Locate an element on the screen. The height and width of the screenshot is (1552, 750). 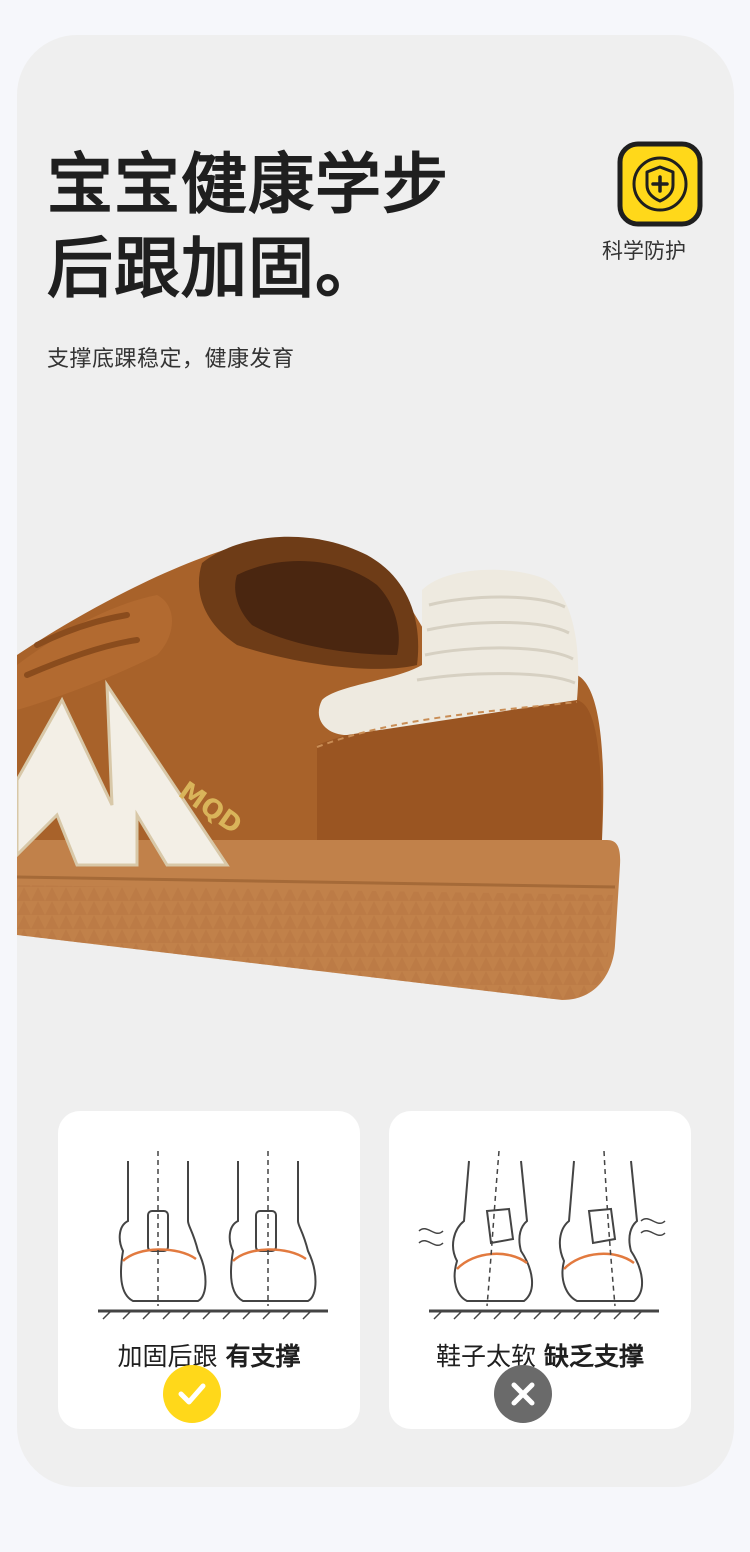
headline-line-1: 宝宝健康学步 is located at coordinates (248, 184).